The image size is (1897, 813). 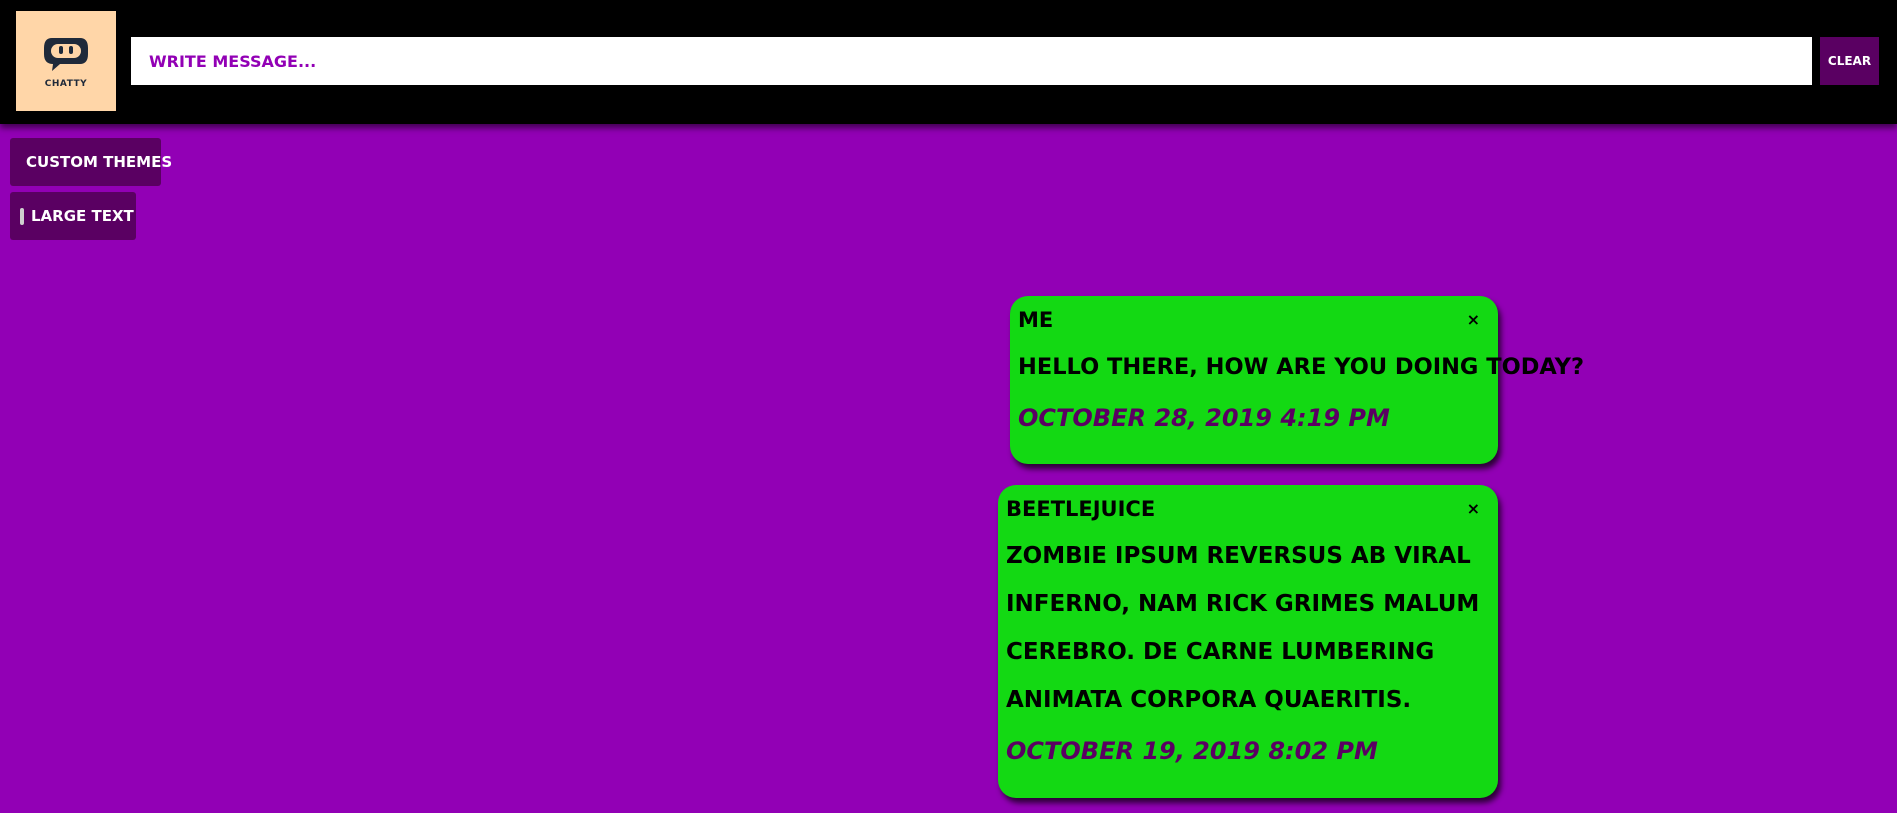 What do you see at coordinates (1192, 751) in the screenshot?
I see `message-timestamp: OCTOBER 19, 2019 8:02 PM` at bounding box center [1192, 751].